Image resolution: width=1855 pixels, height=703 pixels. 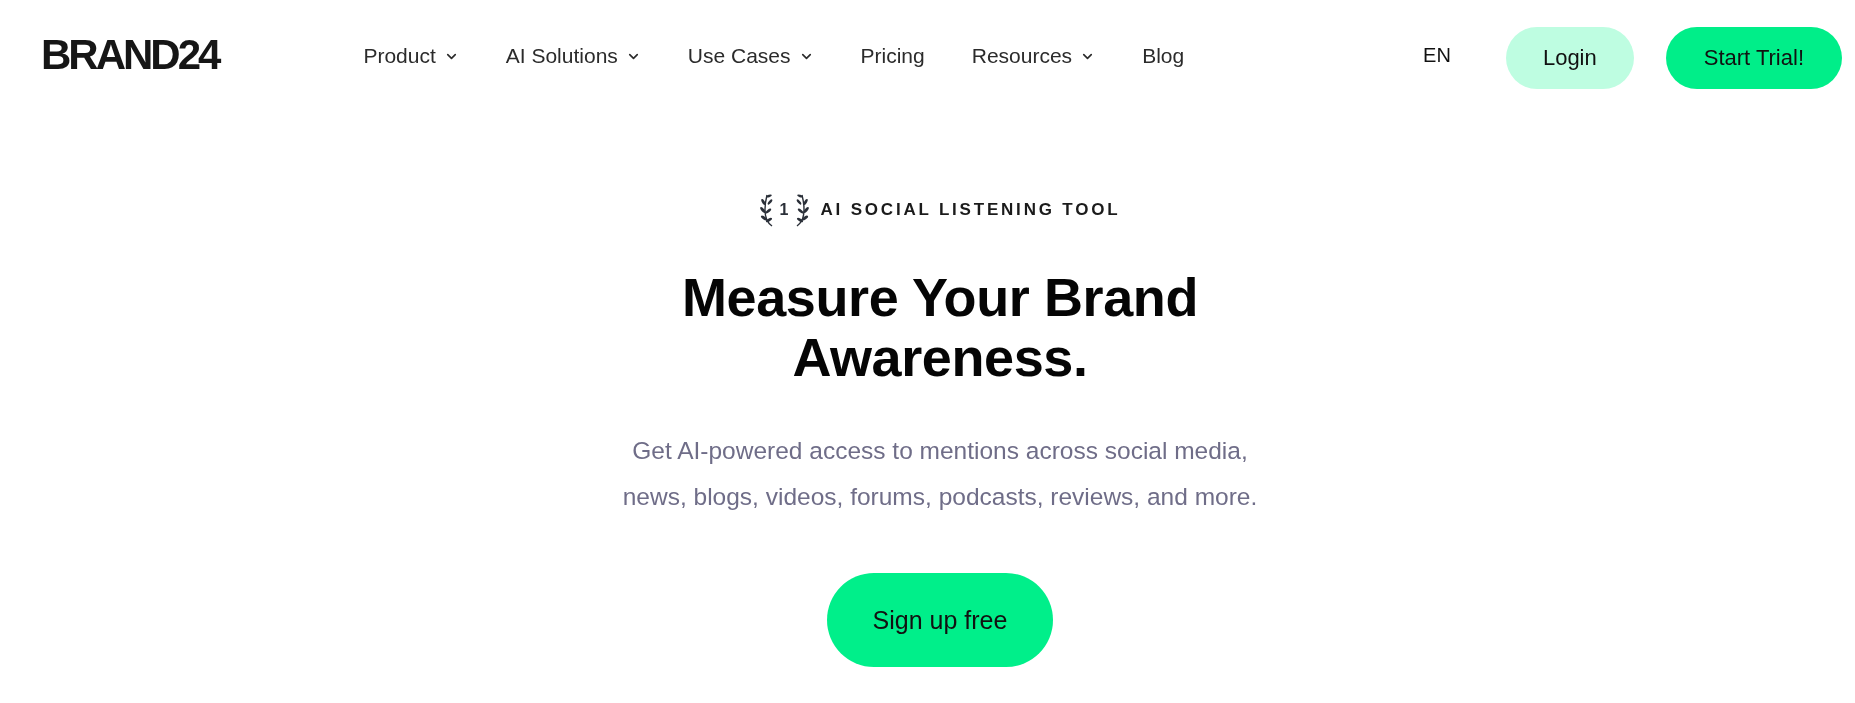 What do you see at coordinates (940, 327) in the screenshot?
I see `hero-heading: Measure Your Brand Awareness.` at bounding box center [940, 327].